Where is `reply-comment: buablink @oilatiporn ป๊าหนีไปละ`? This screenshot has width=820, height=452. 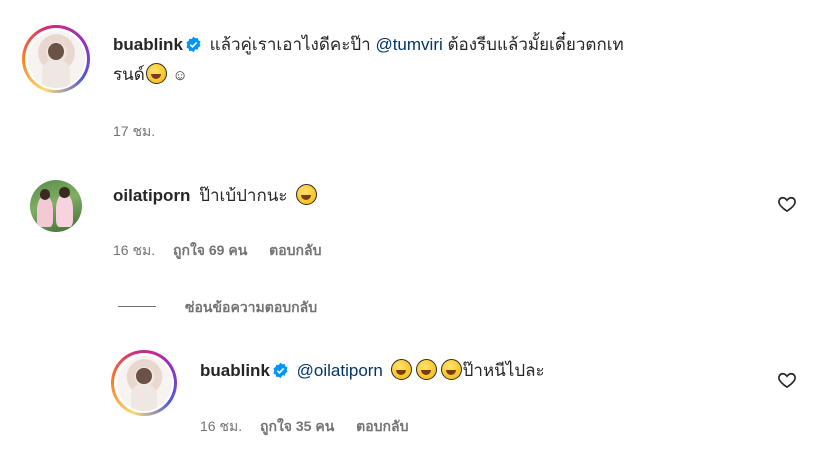
reply-comment: buablink @oilatiporn ป๊าหนีไปละ is located at coordinates (372, 371).